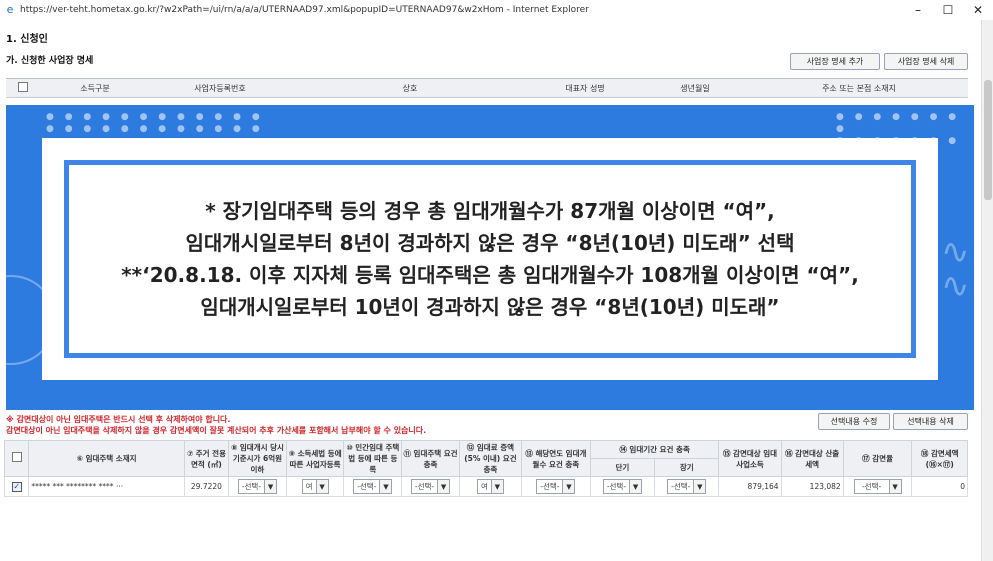 Image resolution: width=993 pixels, height=561 pixels. I want to click on sub-title: 가. 신청한 사업장 명세, so click(50, 61).